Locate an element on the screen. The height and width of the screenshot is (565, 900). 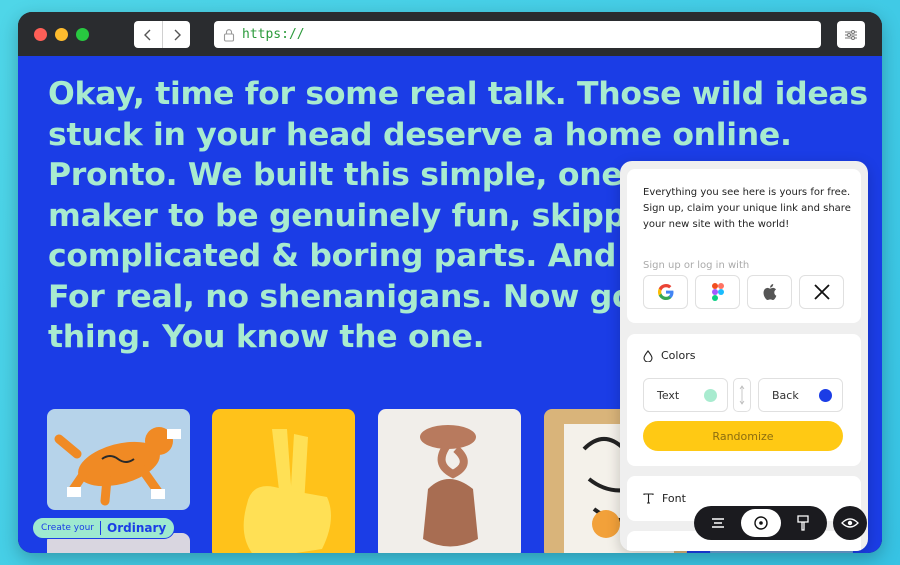
eye-icon is located at coordinates (850, 523).